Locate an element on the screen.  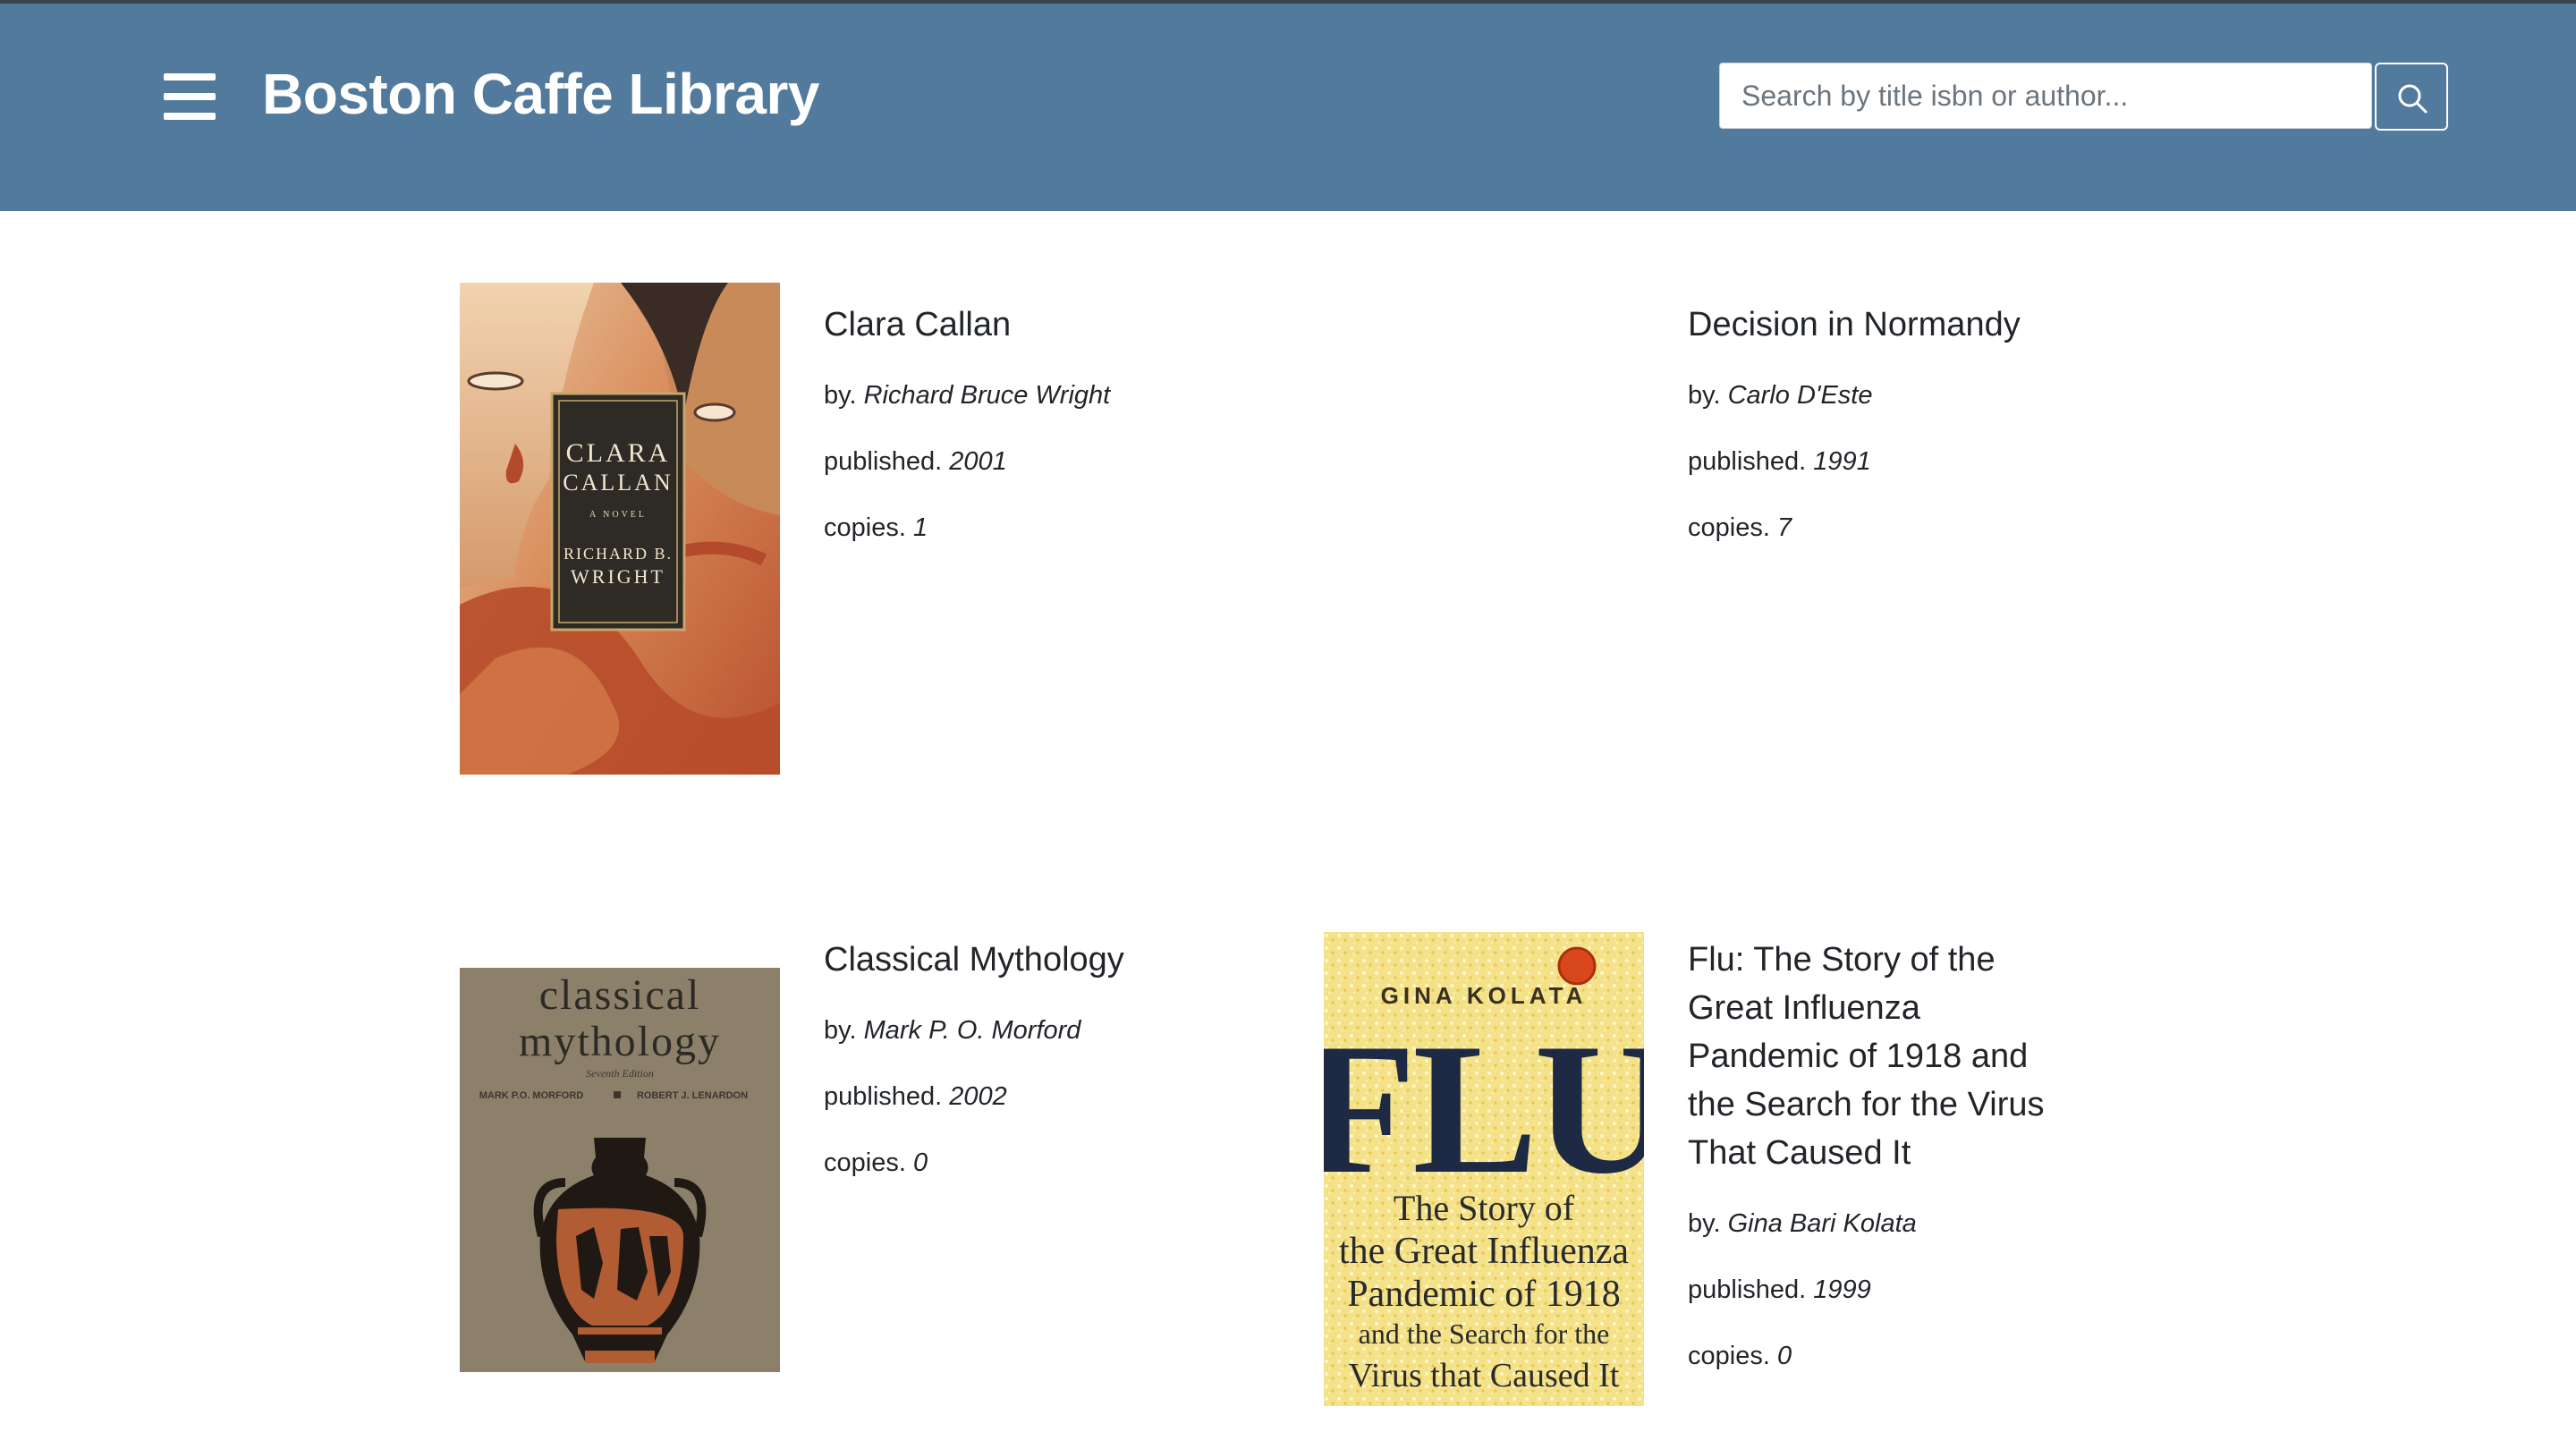
search-button is located at coordinates (2411, 97).